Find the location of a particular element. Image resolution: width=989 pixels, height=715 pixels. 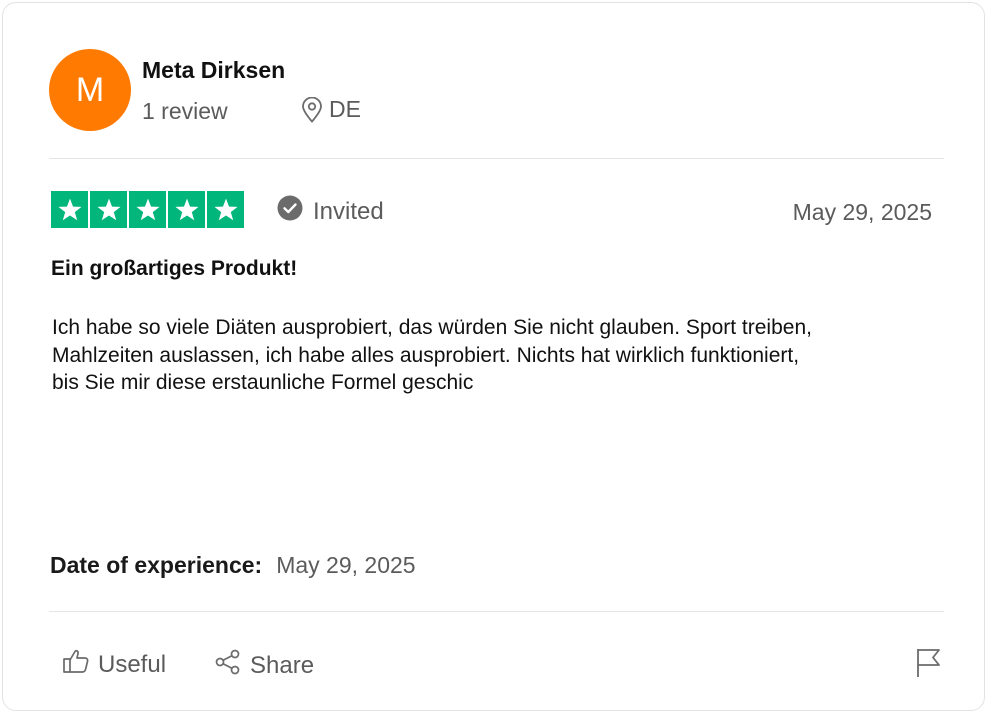

star-rating is located at coordinates (147, 209).